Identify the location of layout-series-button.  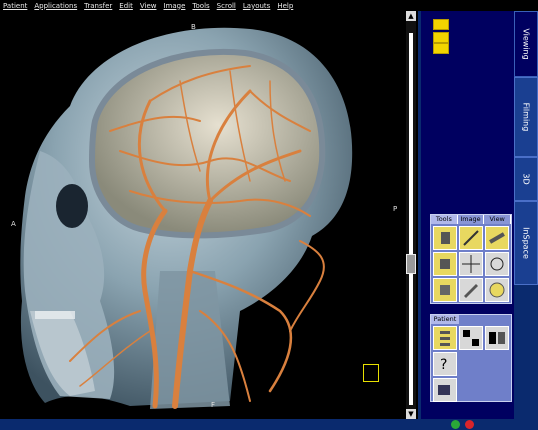
(497, 338).